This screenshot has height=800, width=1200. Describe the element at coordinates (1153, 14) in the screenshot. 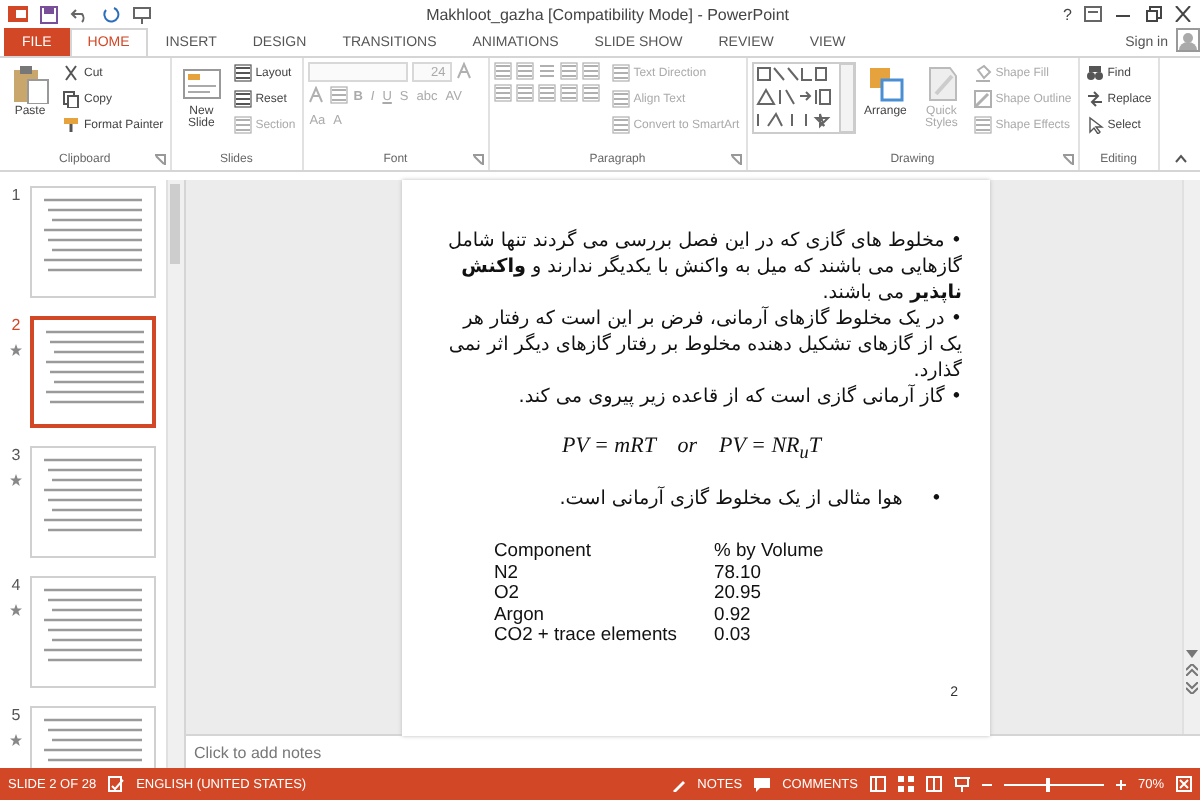

I see `maximize-icon` at that location.